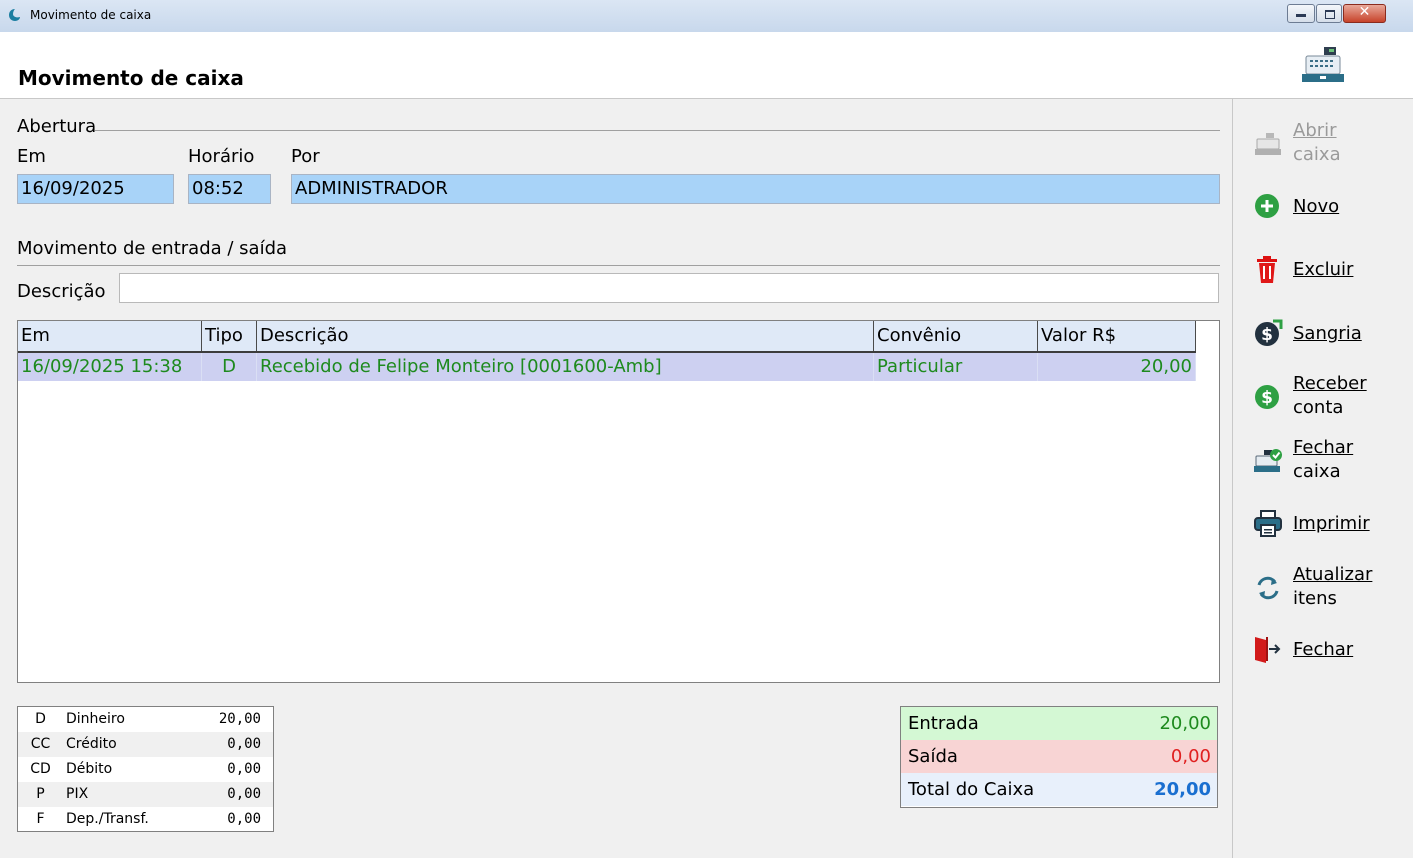  I want to click on fechar-label: Fechar, so click(1323, 649).